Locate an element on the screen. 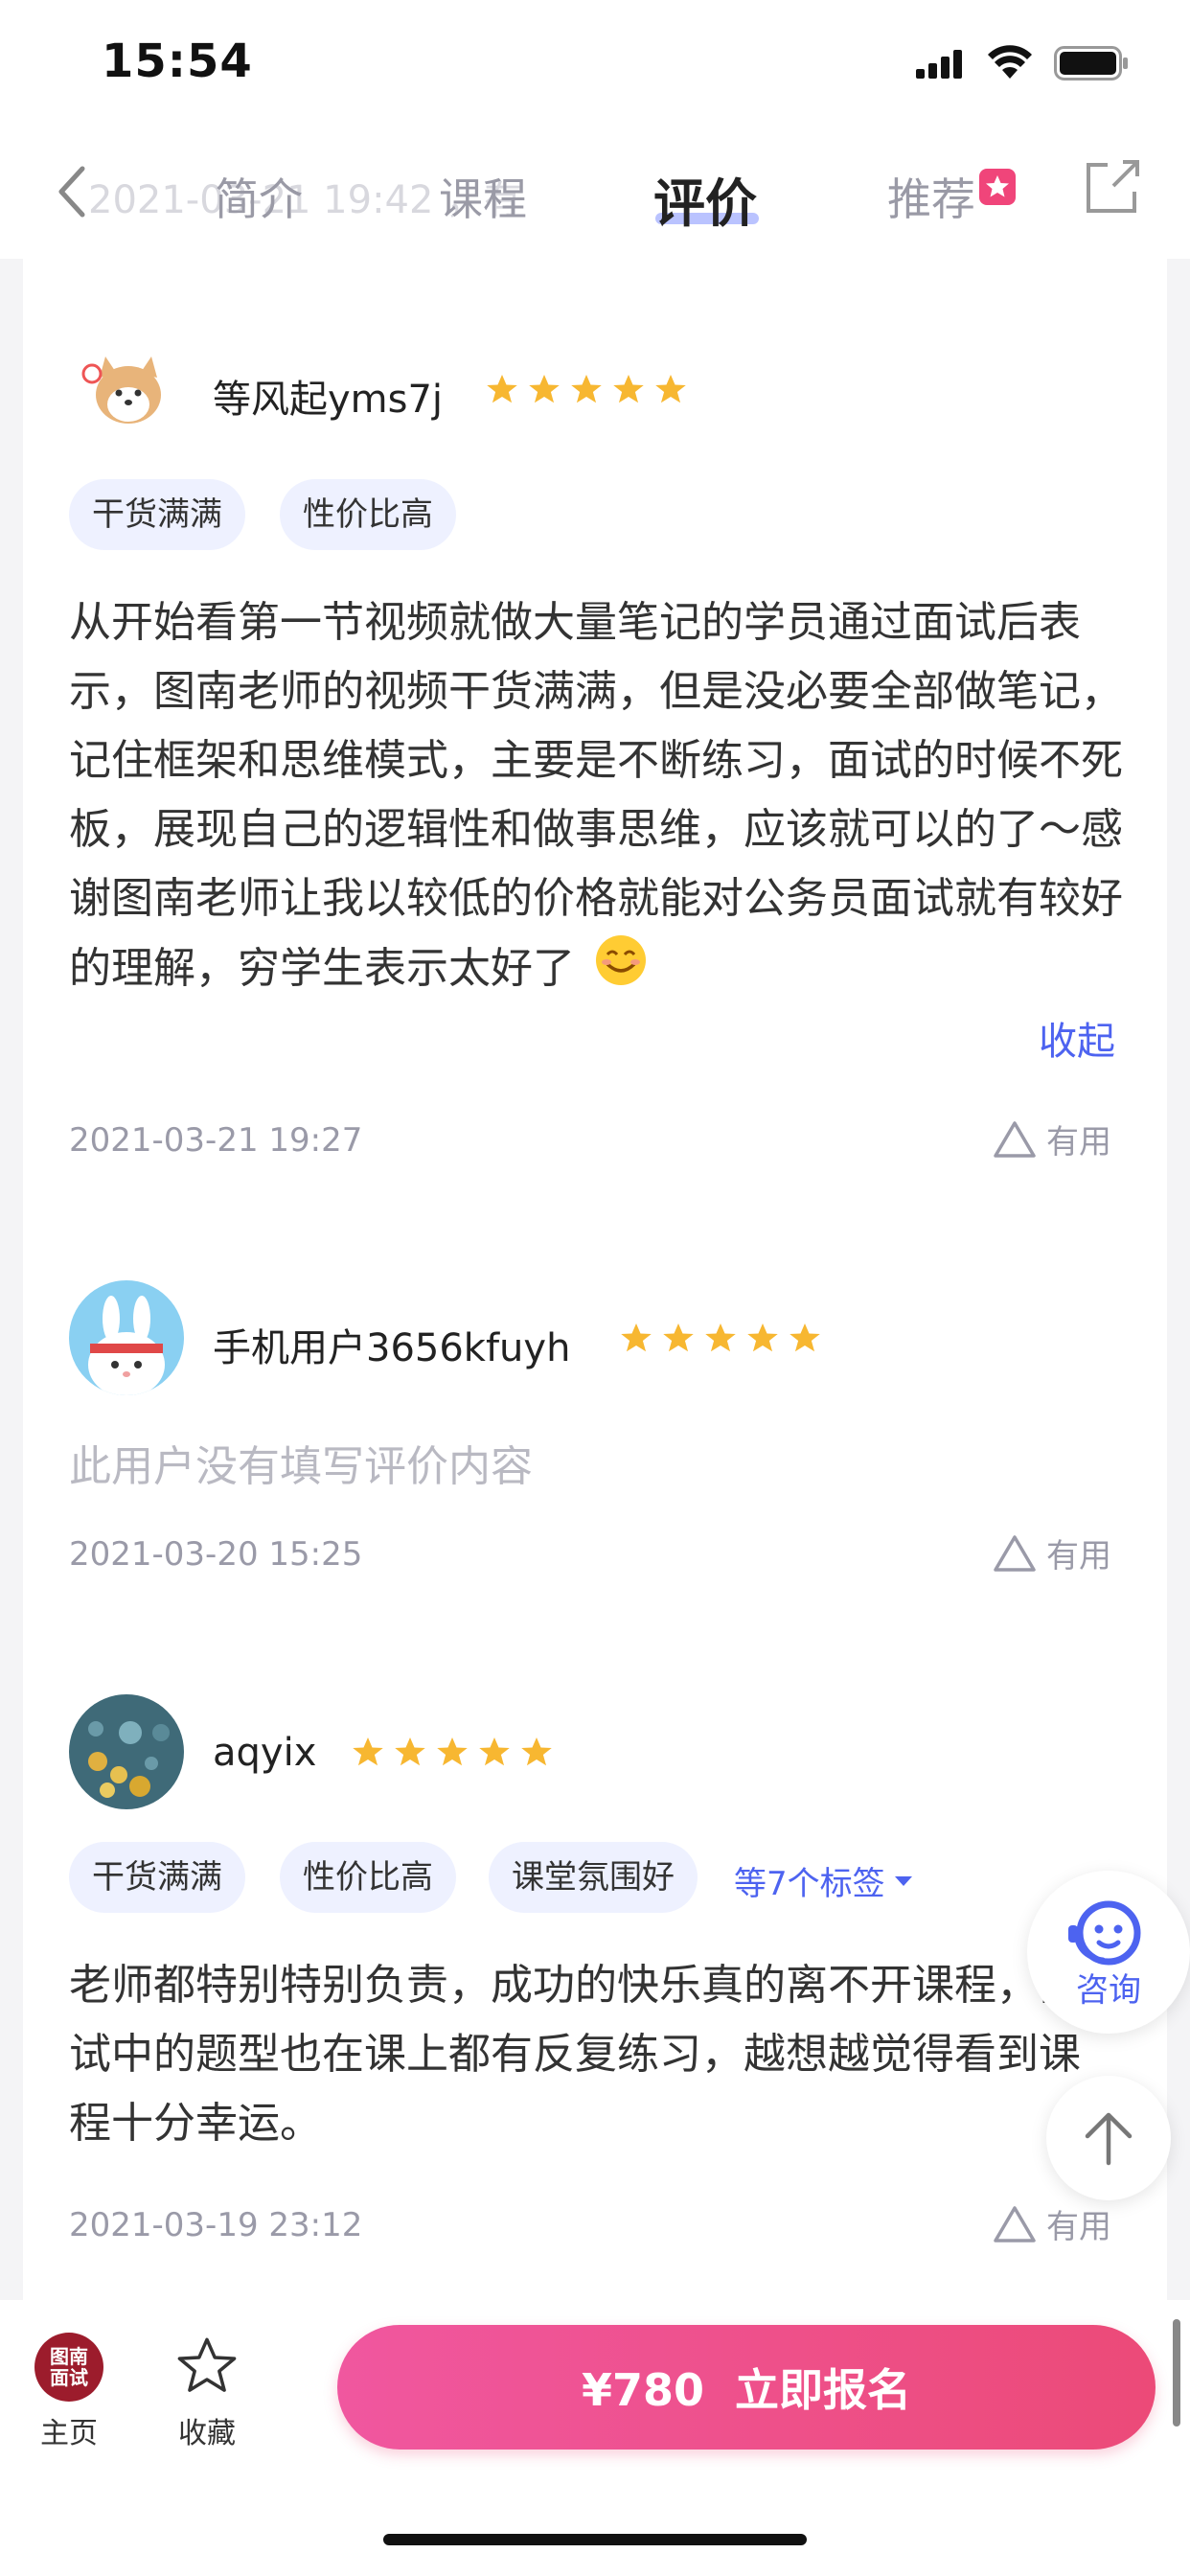  collapse-link: 收起 is located at coordinates (1077, 1038).